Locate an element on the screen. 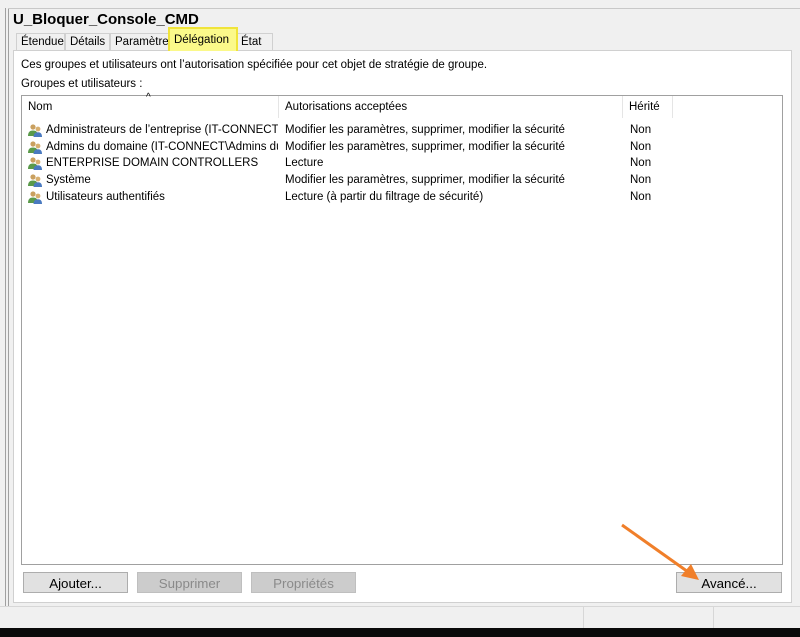 This screenshot has height=637, width=800. tab-details: Détails is located at coordinates (87, 41).